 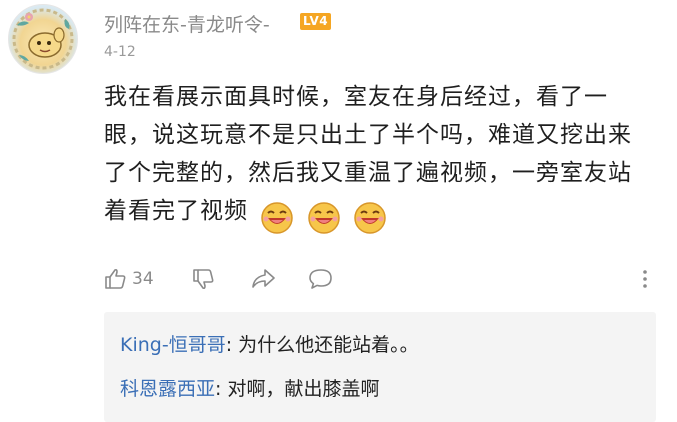 I want to click on thumbs-down-icon, so click(x=203, y=279).